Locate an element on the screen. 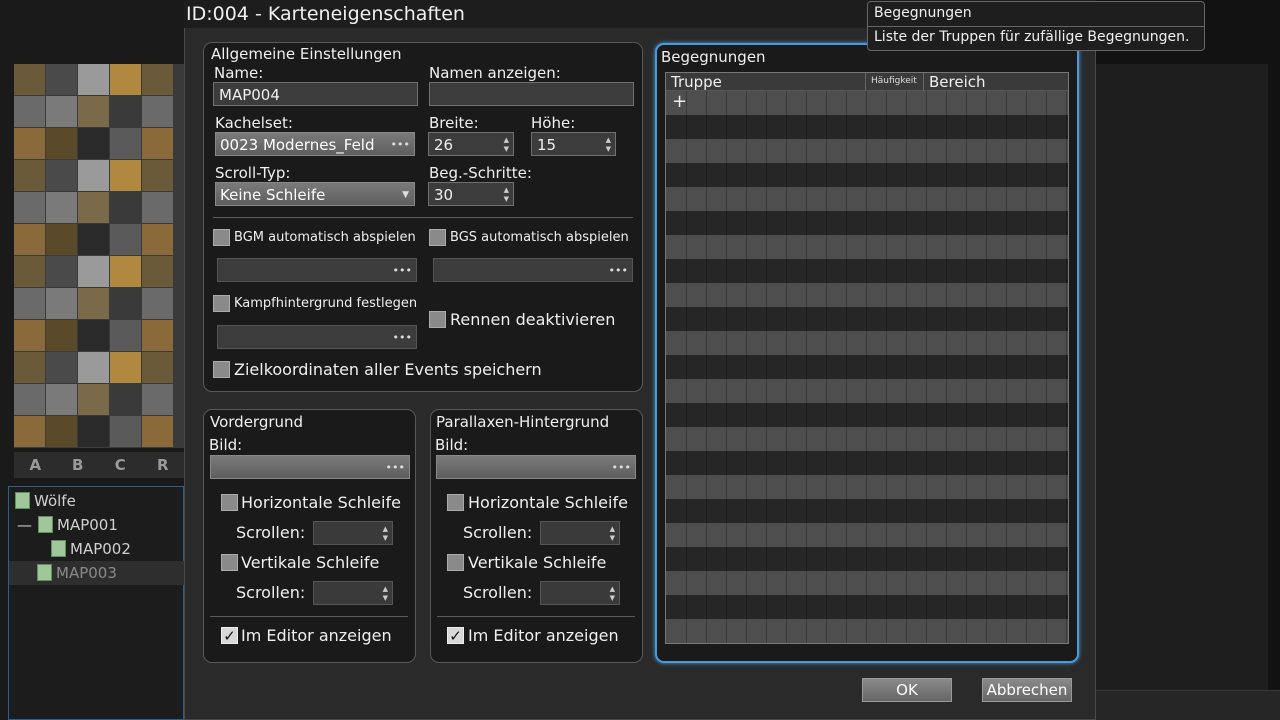  tileset-palette is located at coordinates (99, 256).